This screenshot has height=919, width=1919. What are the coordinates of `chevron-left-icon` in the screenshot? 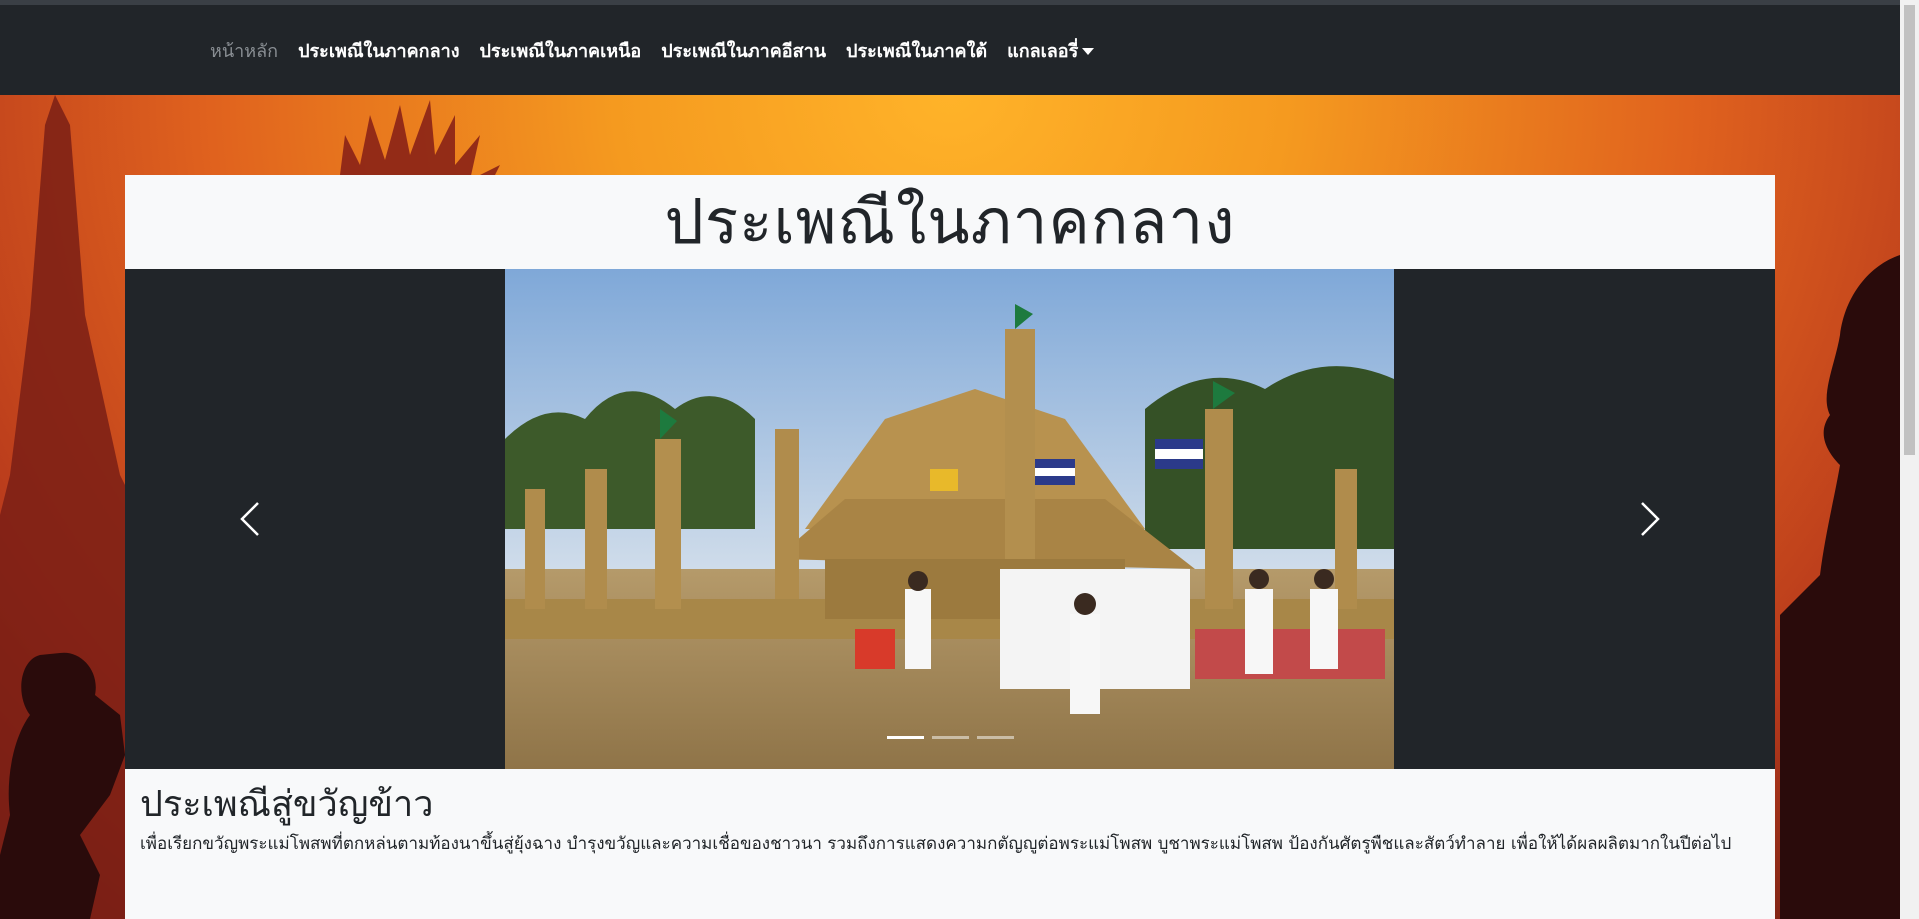 It's located at (249, 519).